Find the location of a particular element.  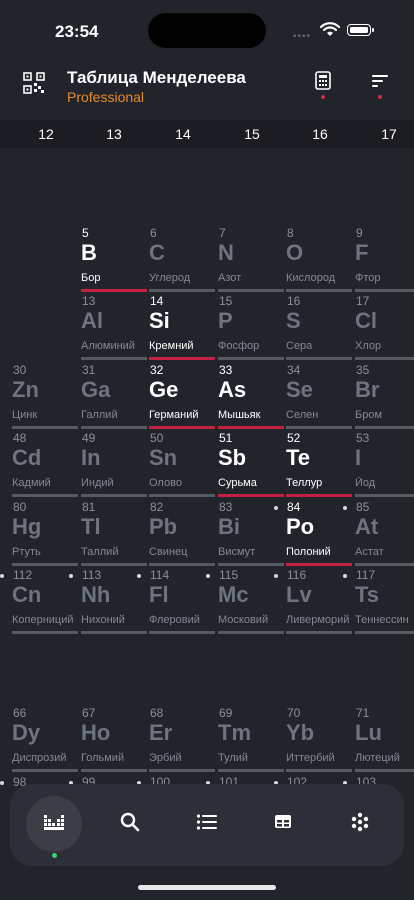

element-symbol: I is located at coordinates (358, 457).